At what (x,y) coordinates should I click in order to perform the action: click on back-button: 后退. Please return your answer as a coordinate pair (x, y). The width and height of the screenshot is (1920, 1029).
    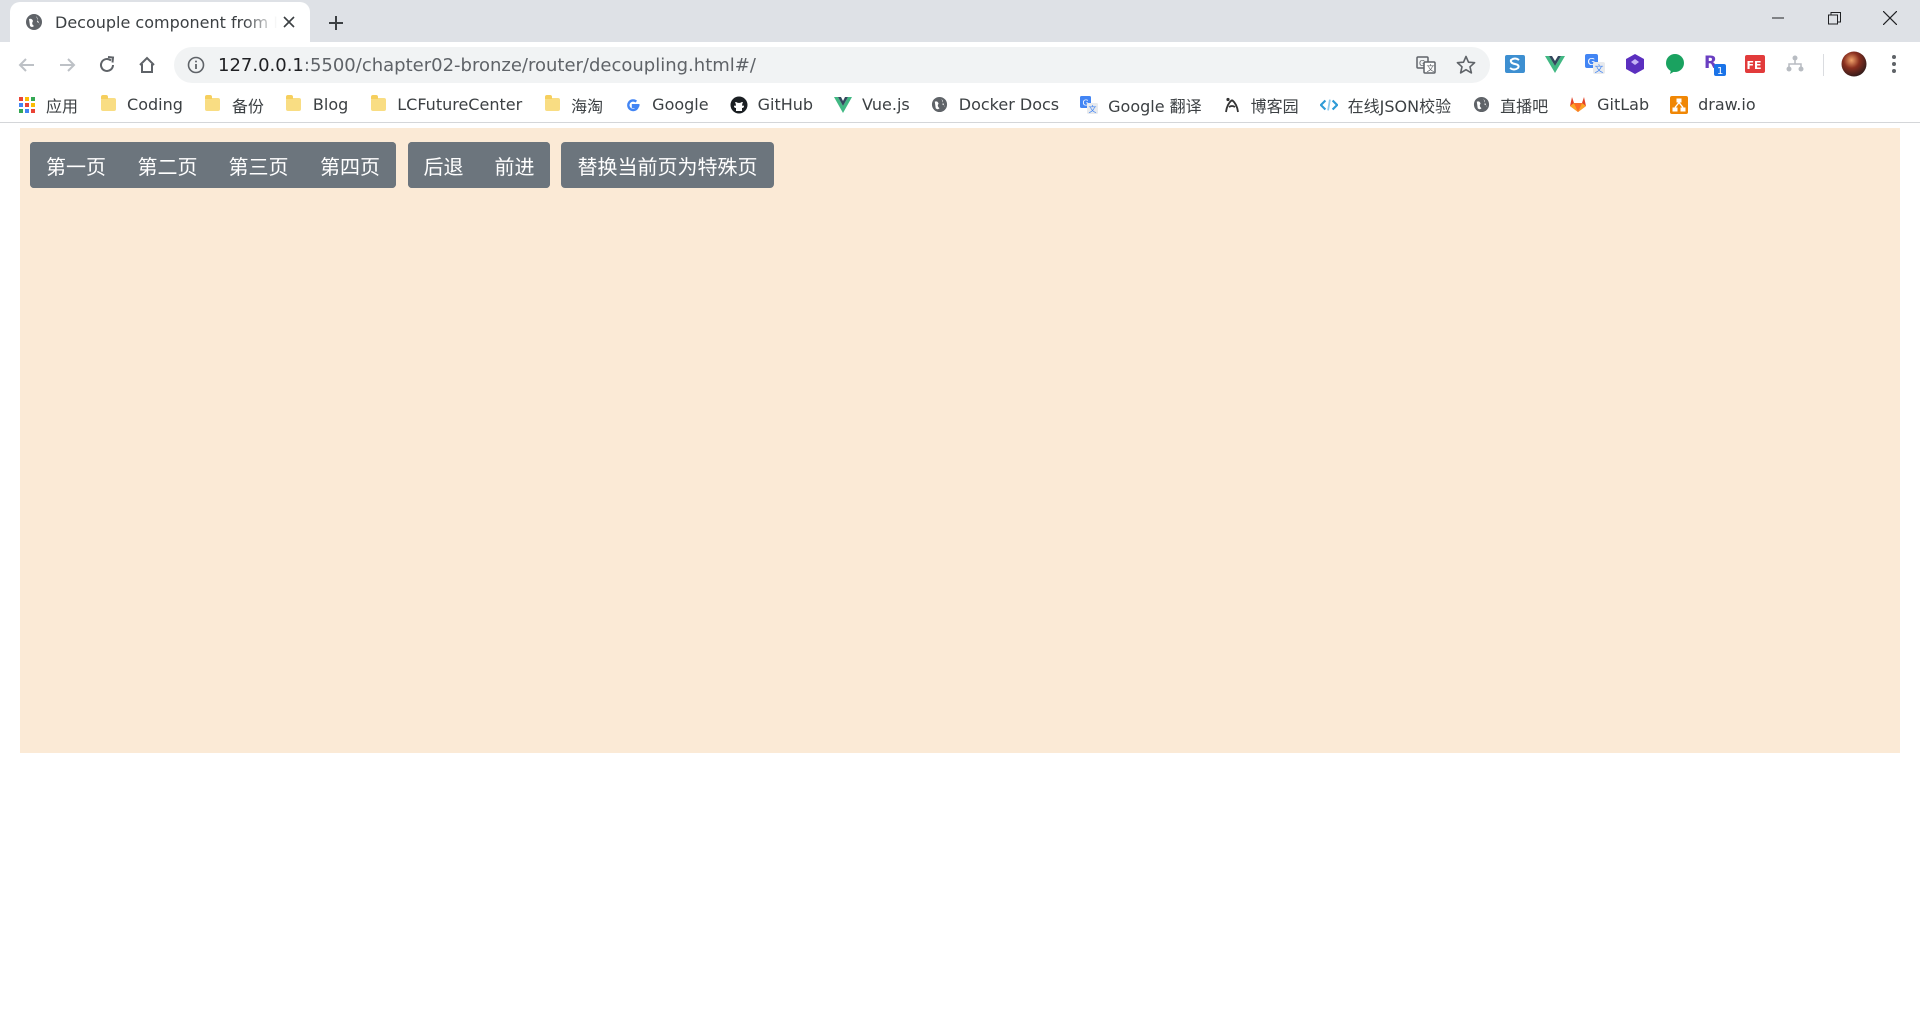
    Looking at the image, I should click on (443, 165).